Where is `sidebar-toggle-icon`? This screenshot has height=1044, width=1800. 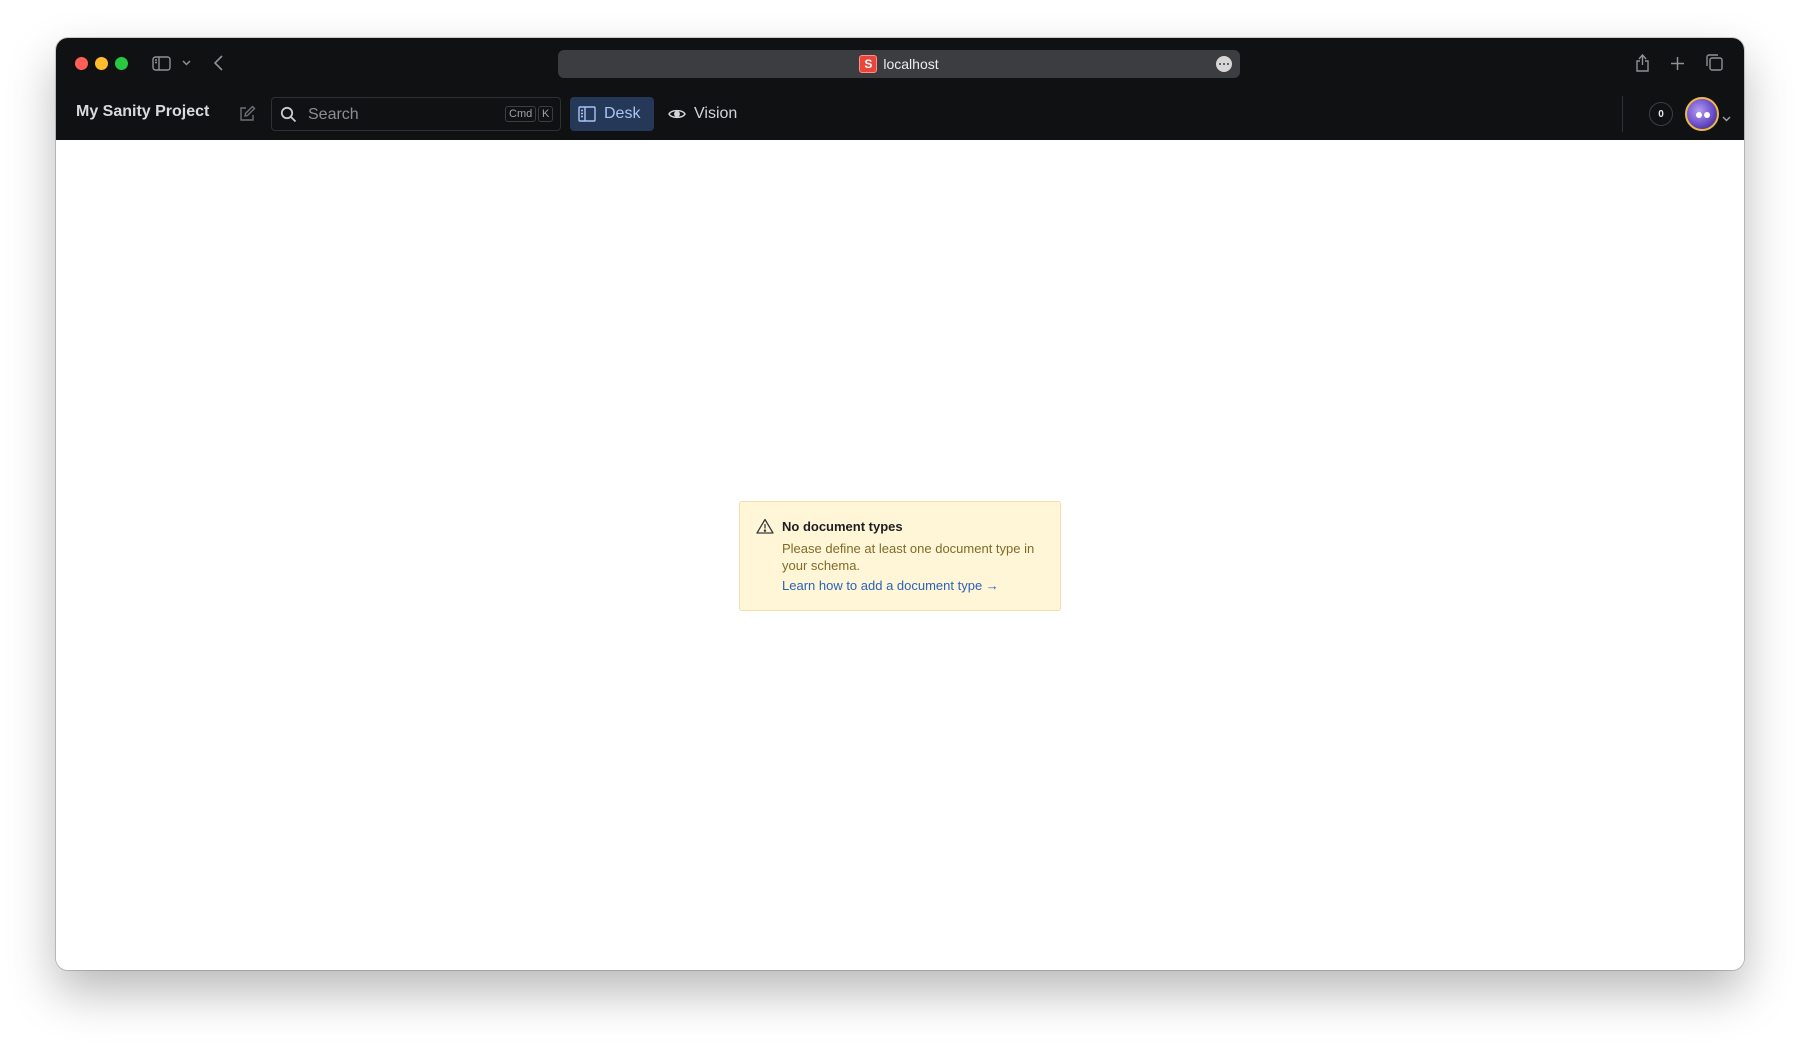 sidebar-toggle-icon is located at coordinates (161, 63).